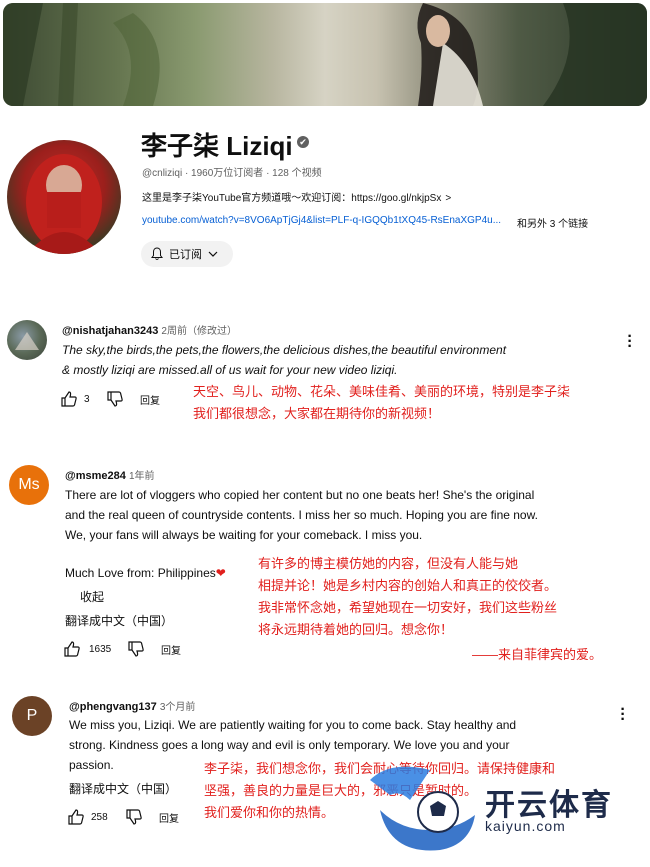 This screenshot has width=650, height=867. What do you see at coordinates (123, 817) in the screenshot?
I see `comment-actions: 258 回复` at bounding box center [123, 817].